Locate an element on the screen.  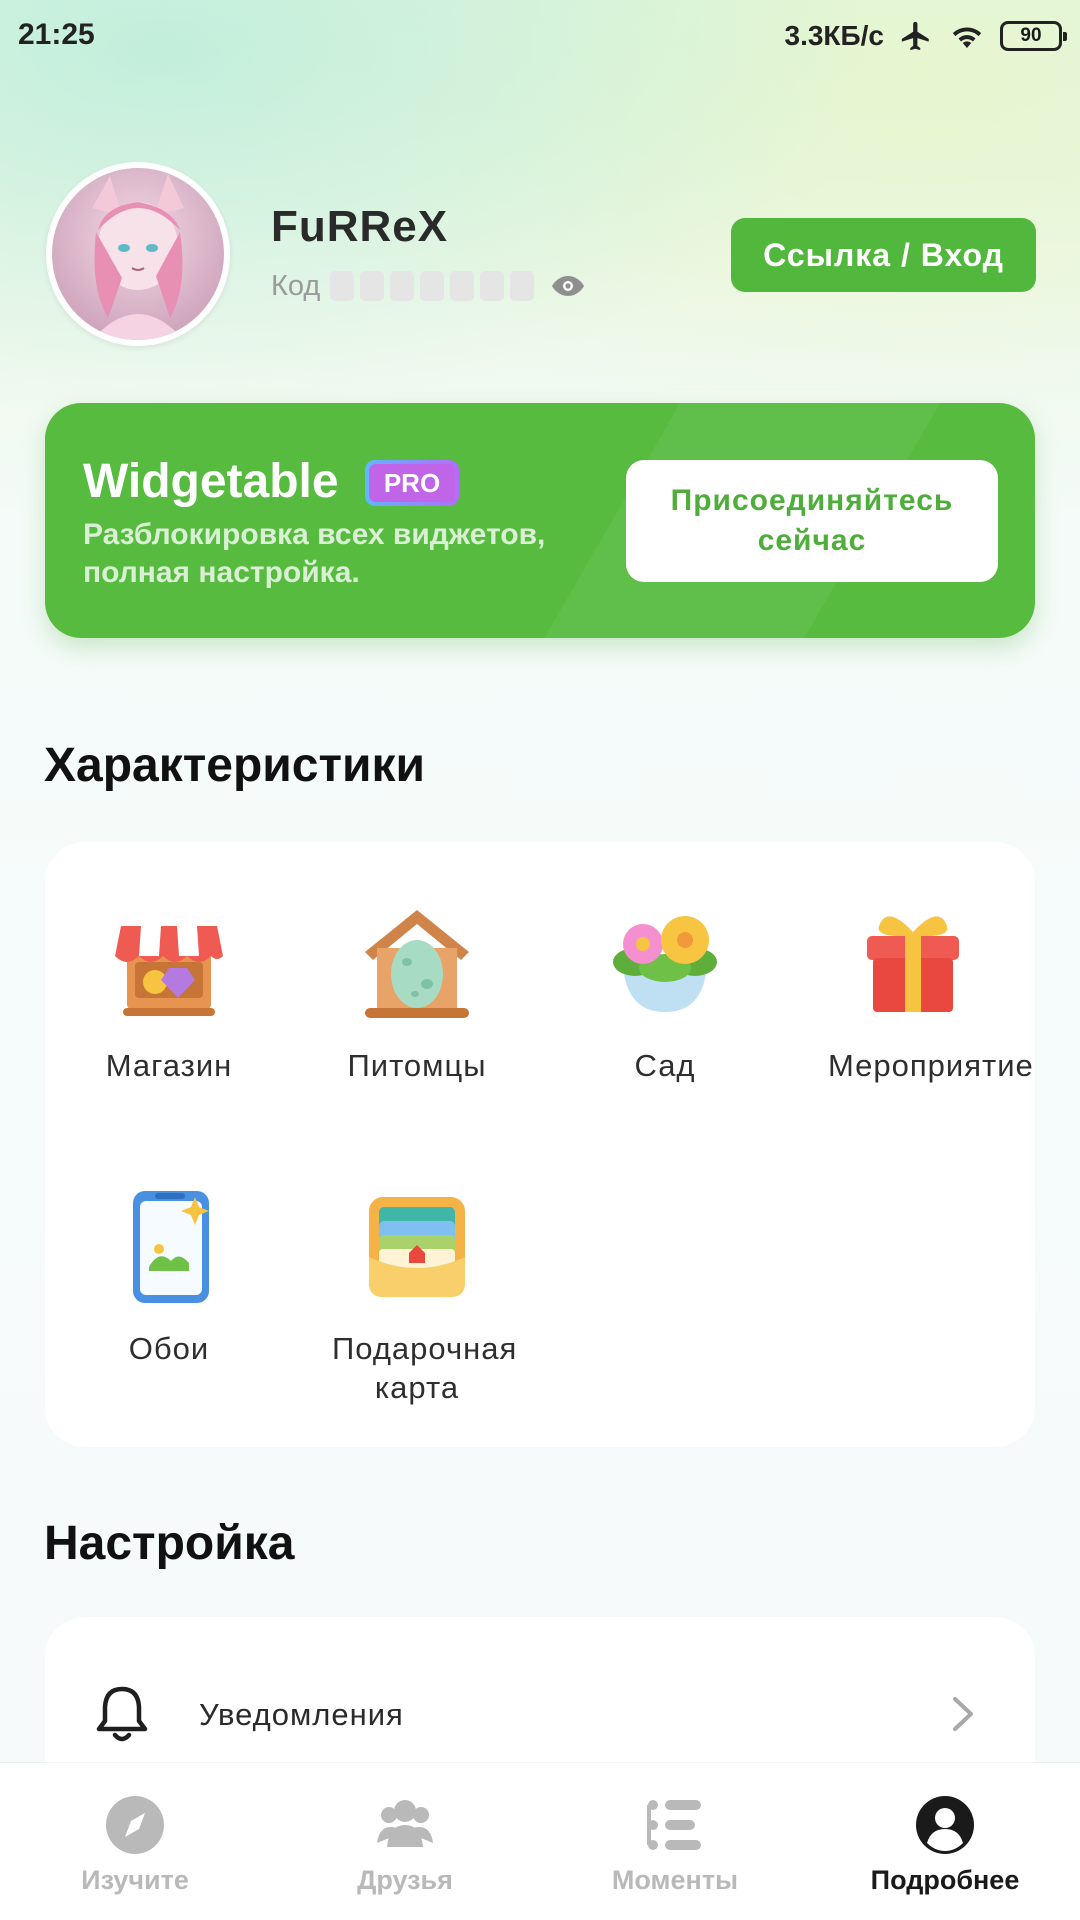
feature-label: Подарочная карта is located at coordinates (425, 1368).